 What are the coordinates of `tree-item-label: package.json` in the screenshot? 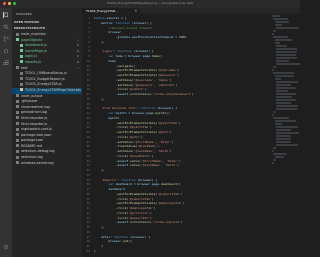 It's located at (32, 140).